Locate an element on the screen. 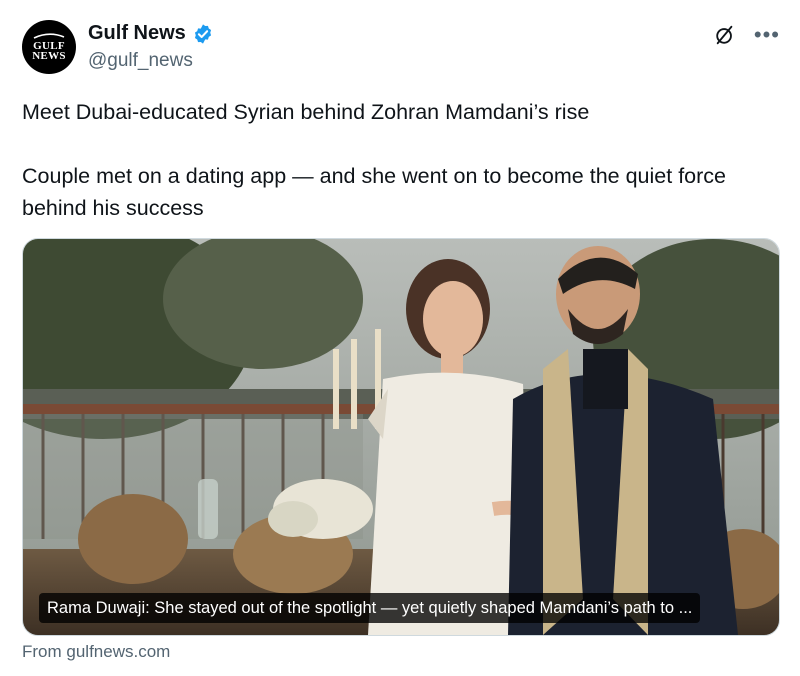 The width and height of the screenshot is (800, 676). author-handle: @gulf_news is located at coordinates (140, 61).